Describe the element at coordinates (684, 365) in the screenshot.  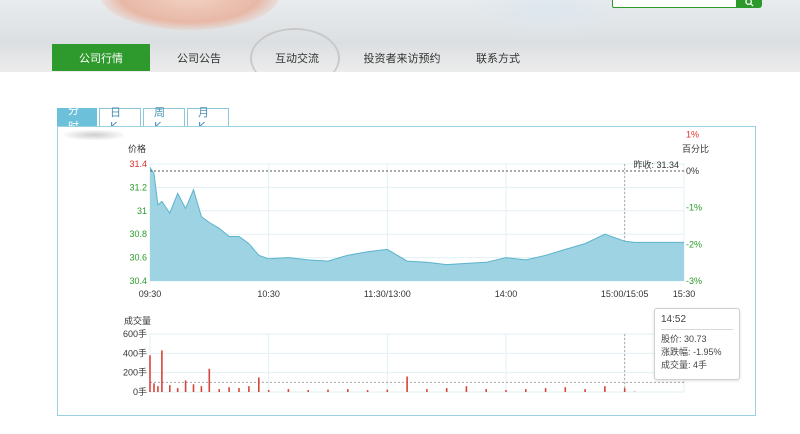
I see `tooltip-volume: 成交量: 4手` at that location.